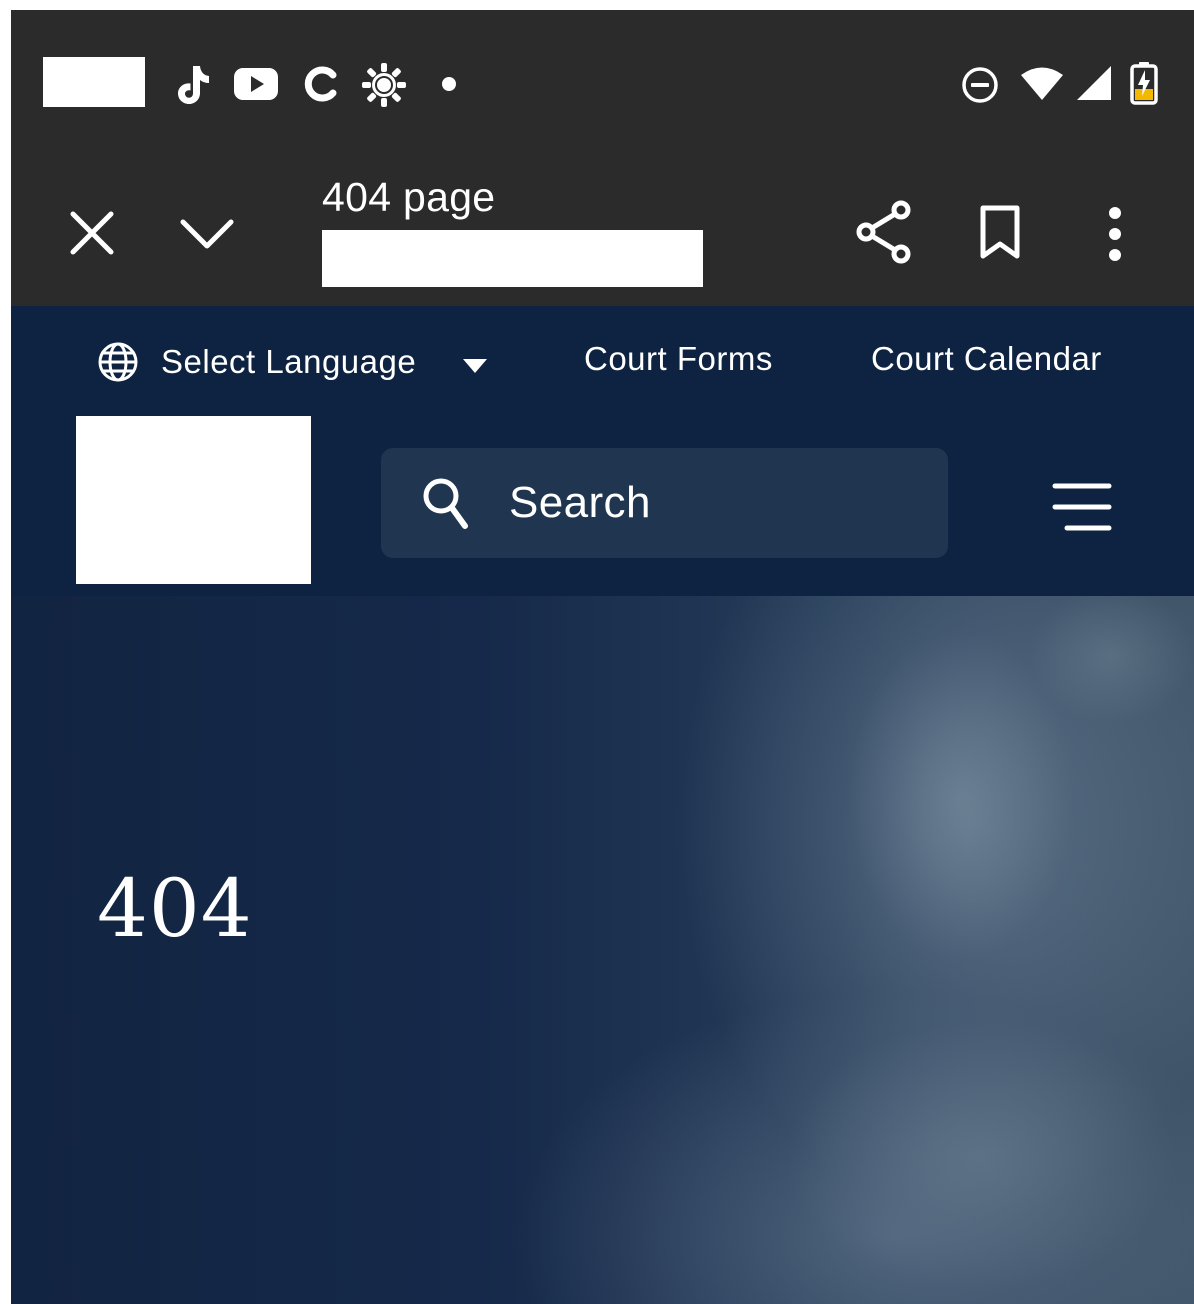 Image resolution: width=1194 pixels, height=1304 pixels. I want to click on globe-icon, so click(118, 362).